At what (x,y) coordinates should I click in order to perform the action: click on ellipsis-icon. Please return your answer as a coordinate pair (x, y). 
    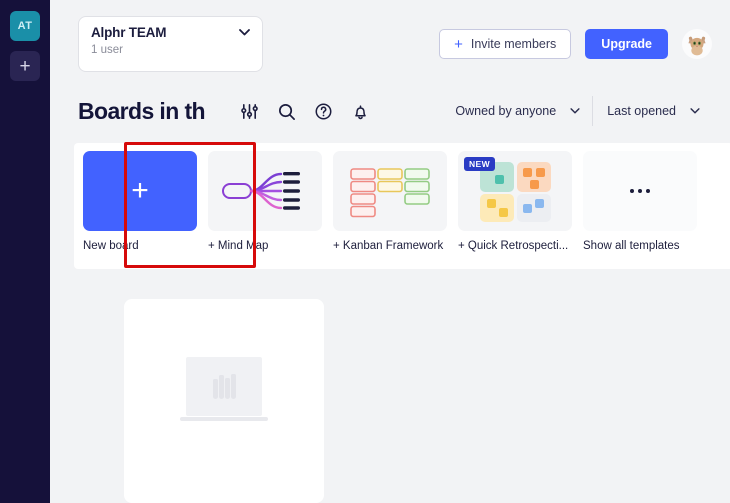
    Looking at the image, I should click on (640, 191).